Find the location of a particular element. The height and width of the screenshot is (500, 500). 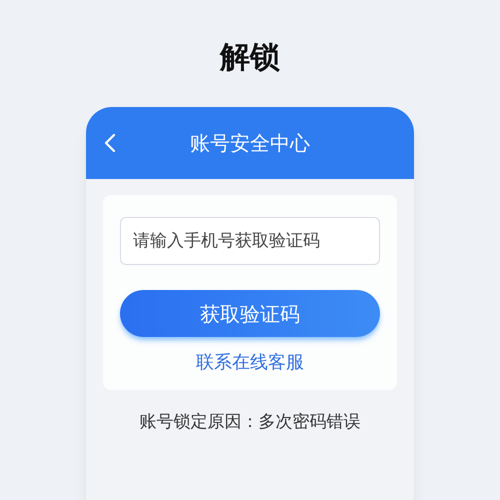

page-title: 解锁 is located at coordinates (250, 58).